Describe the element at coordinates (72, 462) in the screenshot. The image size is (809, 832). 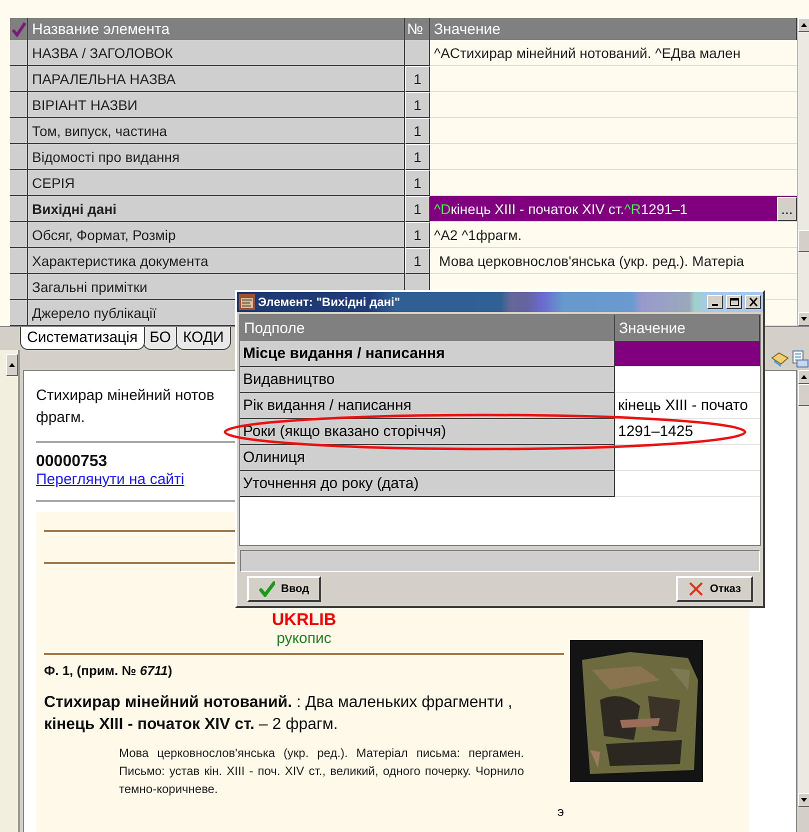
I see `record-id: 00000753` at that location.